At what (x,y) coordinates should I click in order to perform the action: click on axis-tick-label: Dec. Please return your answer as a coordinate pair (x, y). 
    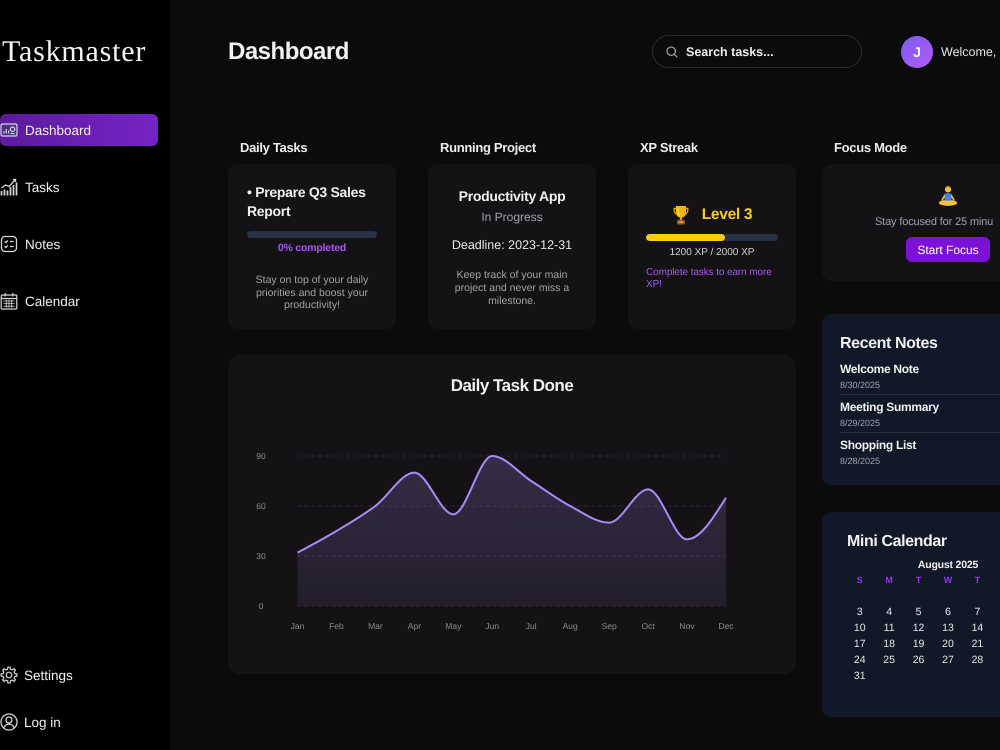
    Looking at the image, I should click on (726, 626).